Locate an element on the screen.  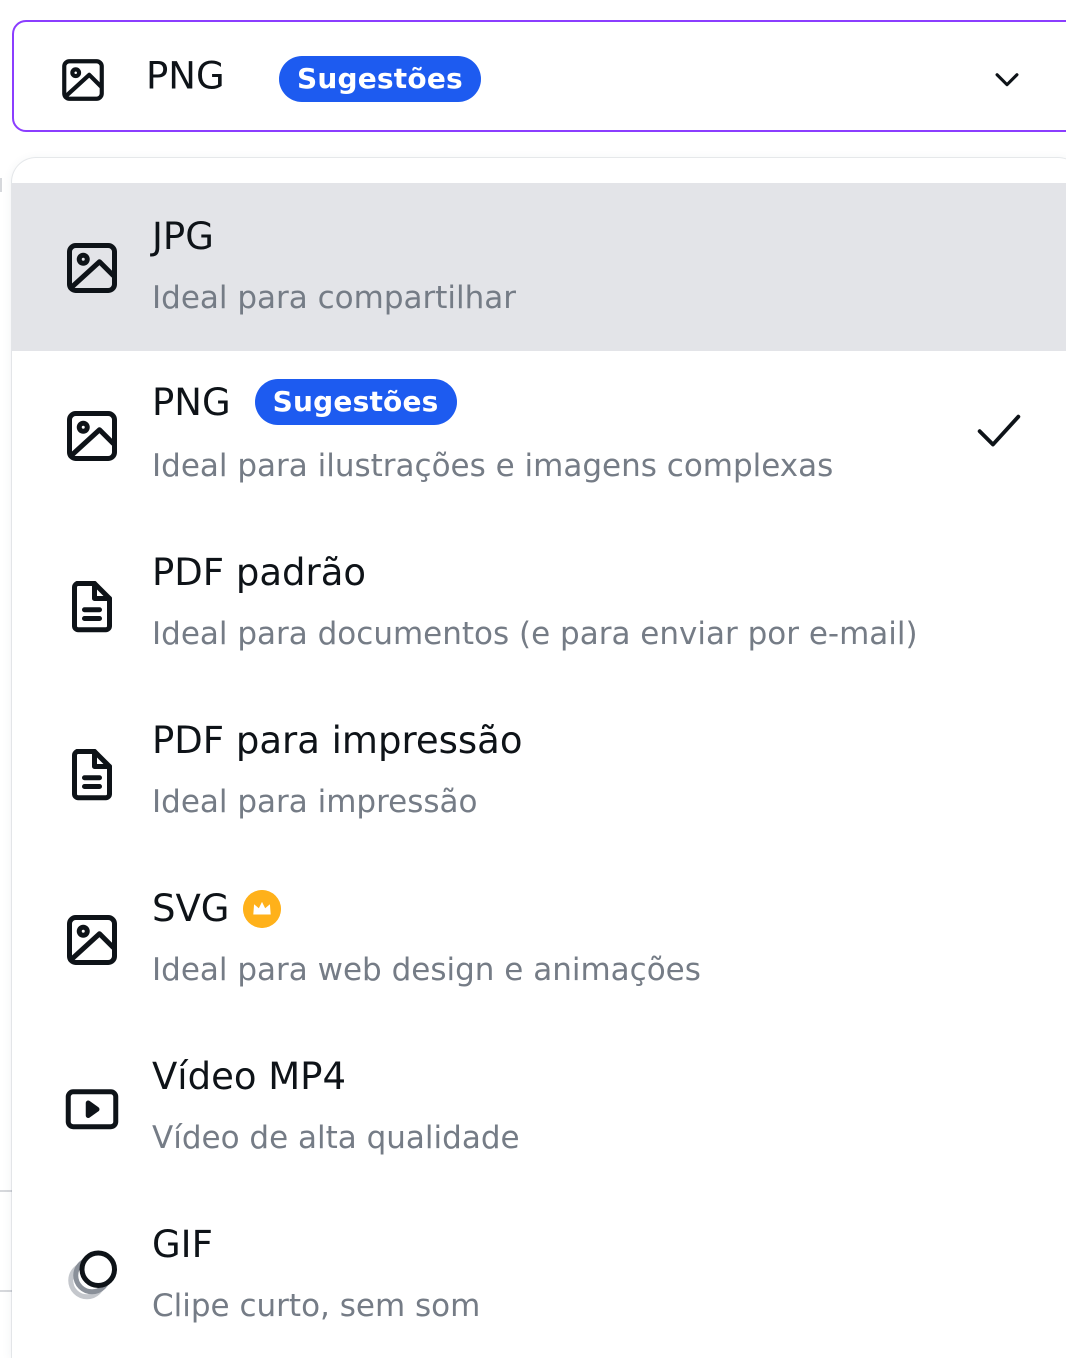
menu-item-description: Ideal para compartilhar is located at coordinates (334, 298).